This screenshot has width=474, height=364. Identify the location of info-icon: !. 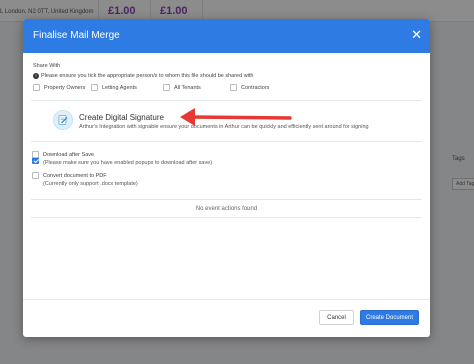
(36, 76).